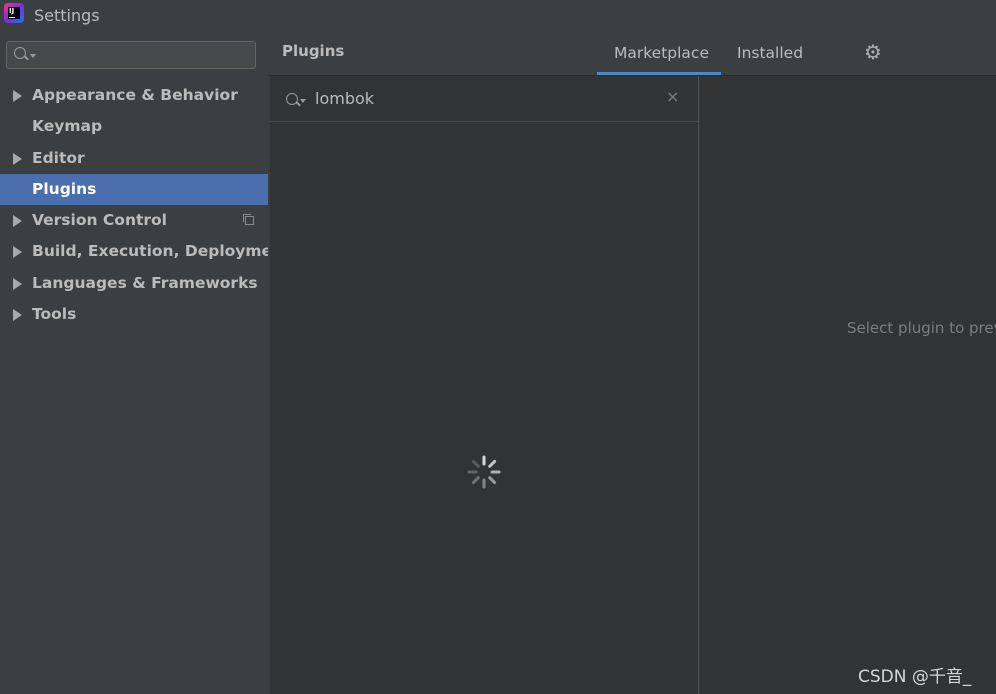 Image resolution: width=996 pixels, height=694 pixels. I want to click on settings-search-input, so click(131, 55).